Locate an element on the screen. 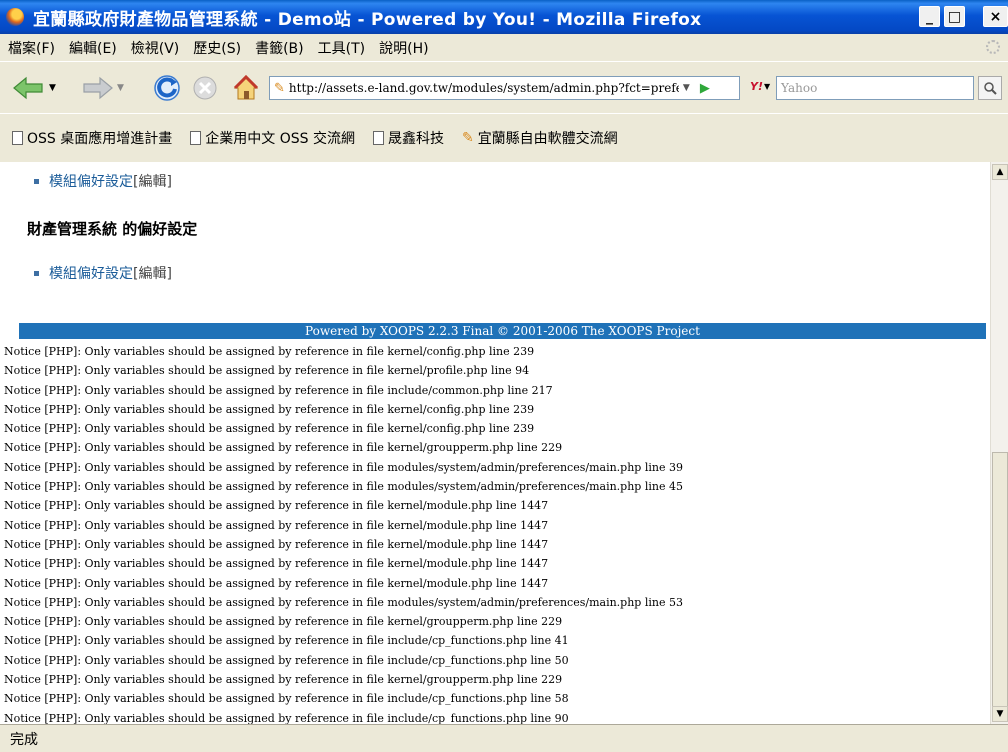 This screenshot has height=752, width=1008. search-box: Yahoo is located at coordinates (875, 88).